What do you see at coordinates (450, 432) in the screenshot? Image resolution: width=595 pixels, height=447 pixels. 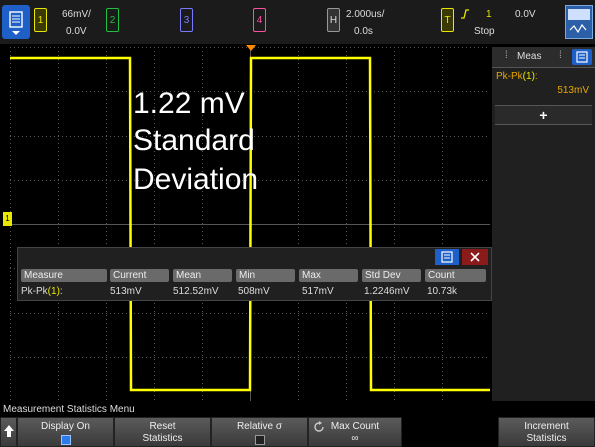 I see `softkey-empty` at bounding box center [450, 432].